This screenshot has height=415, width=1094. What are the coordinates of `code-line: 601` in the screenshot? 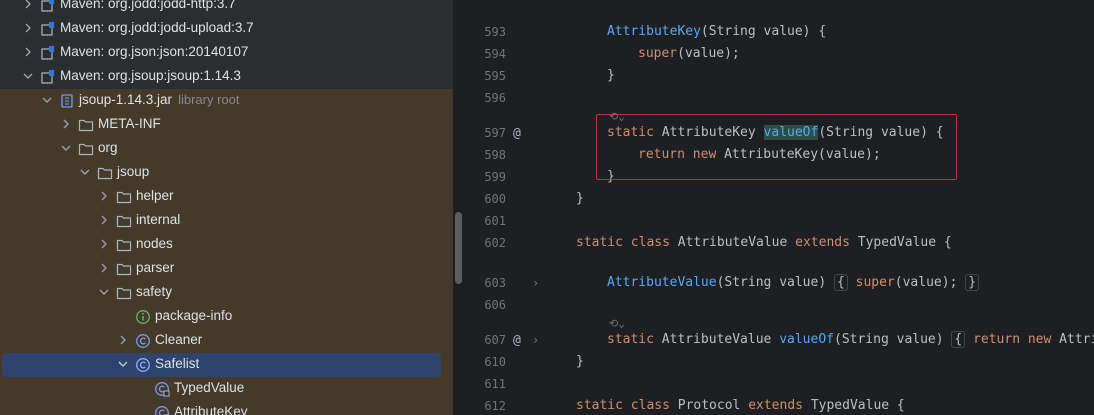 It's located at (780, 222).